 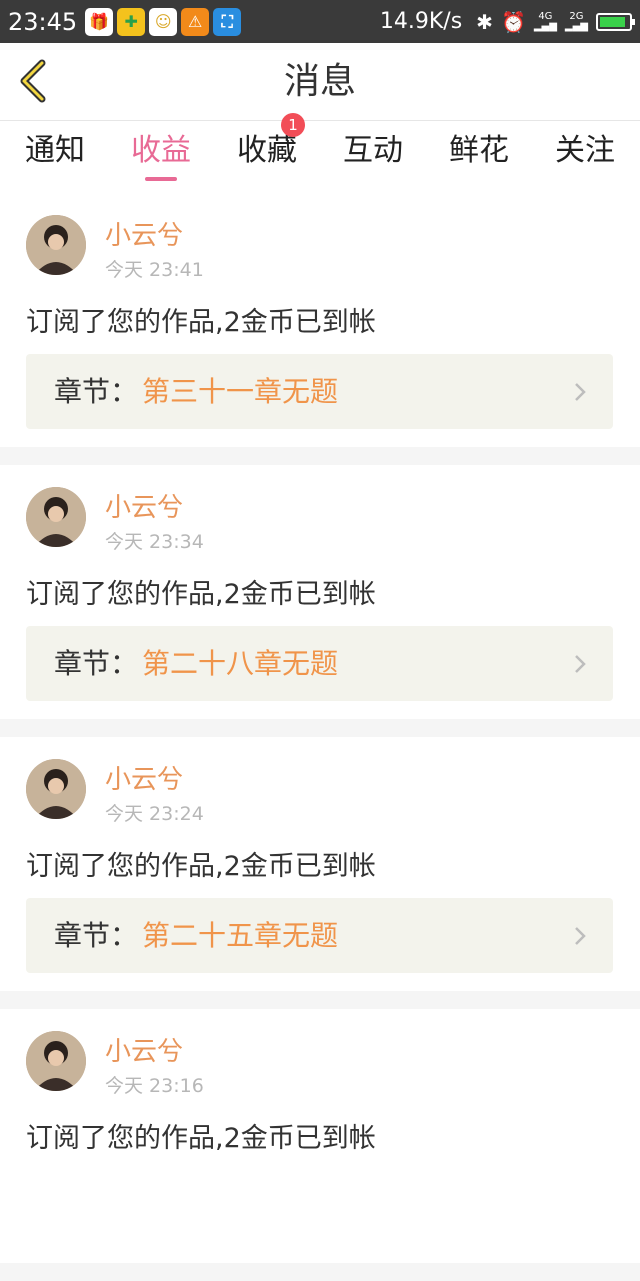 I want to click on tab-favorites: 收藏 1, so click(x=267, y=153).